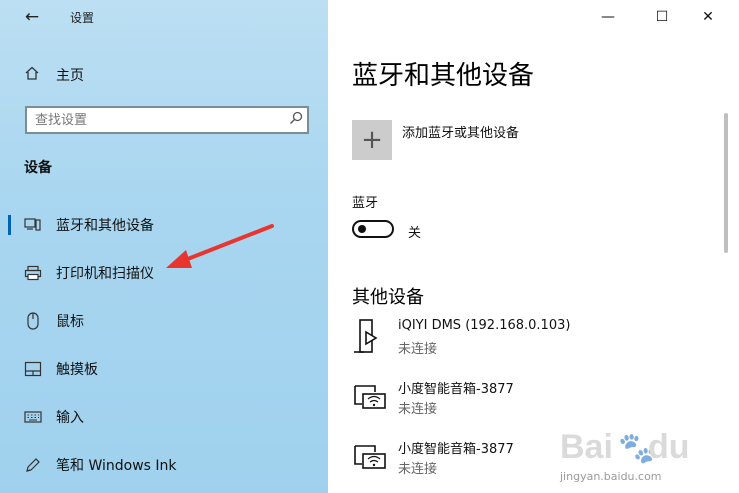 The height and width of the screenshot is (493, 739). What do you see at coordinates (726, 183) in the screenshot?
I see `scrollbar` at bounding box center [726, 183].